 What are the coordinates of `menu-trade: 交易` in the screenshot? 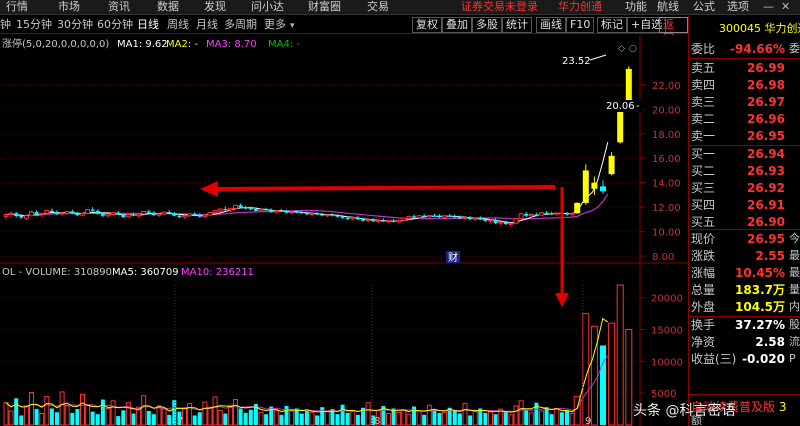 It's located at (378, 7).